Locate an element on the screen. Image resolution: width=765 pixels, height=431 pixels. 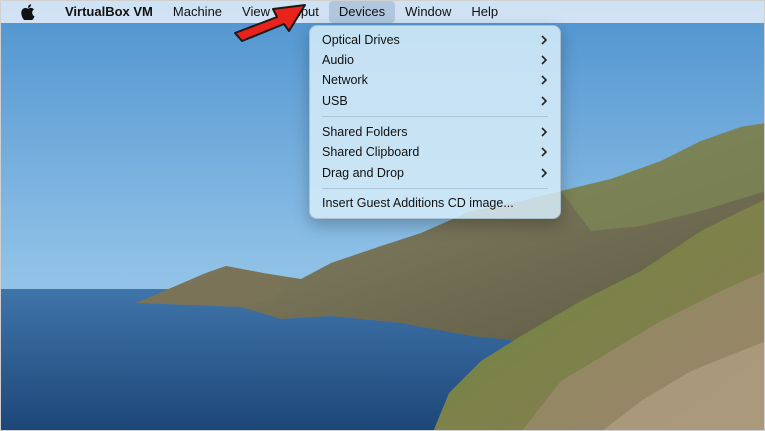
menu-machine: Machine is located at coordinates (197, 12).